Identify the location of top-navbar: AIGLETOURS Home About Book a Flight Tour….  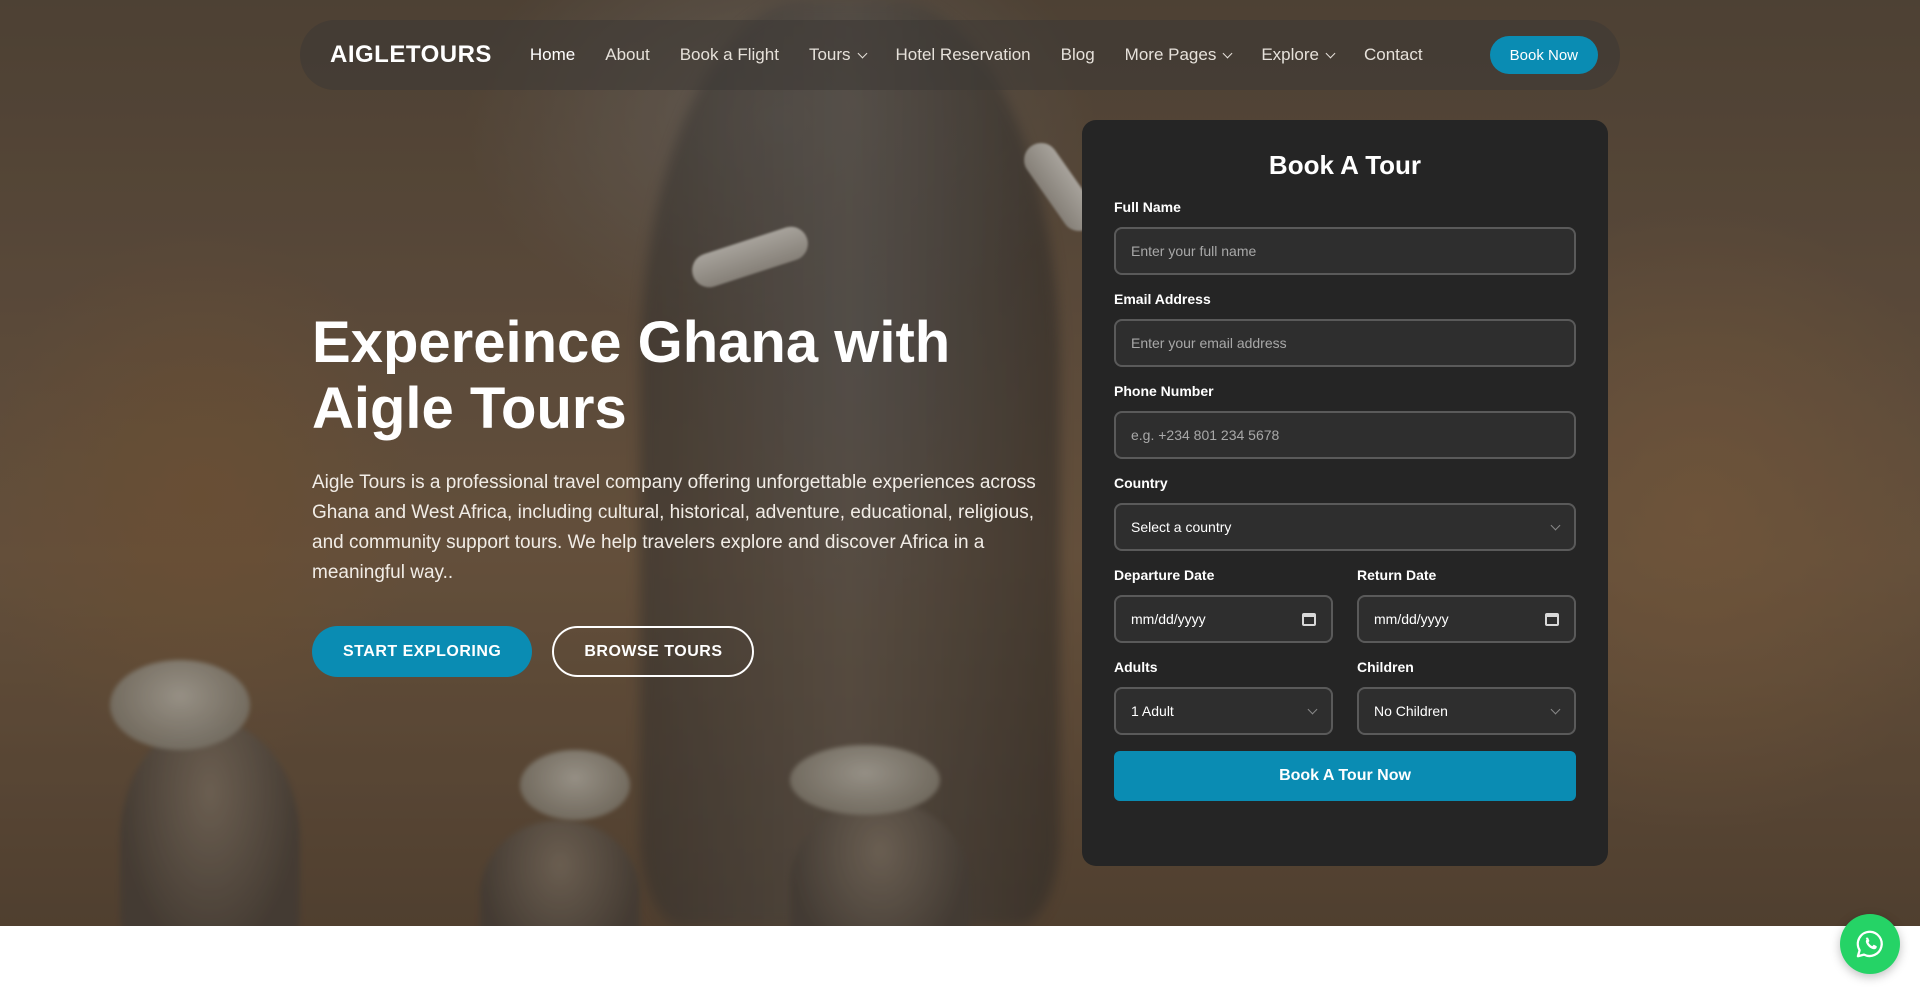
(960, 55).